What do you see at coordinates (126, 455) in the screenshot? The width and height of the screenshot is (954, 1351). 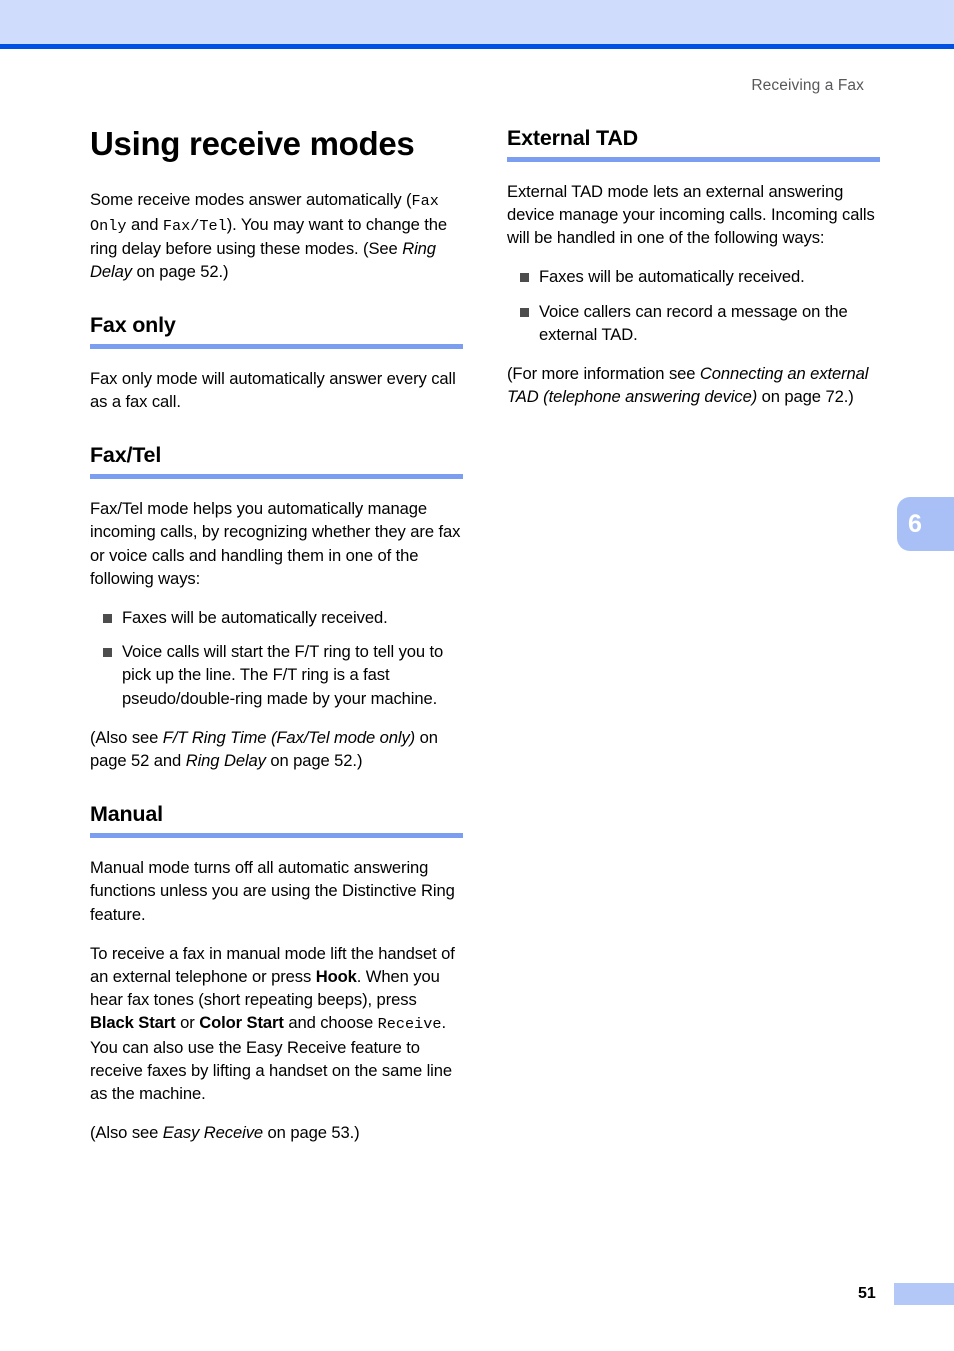 I see `section-heading-fax-tel: Fax/Tel` at bounding box center [126, 455].